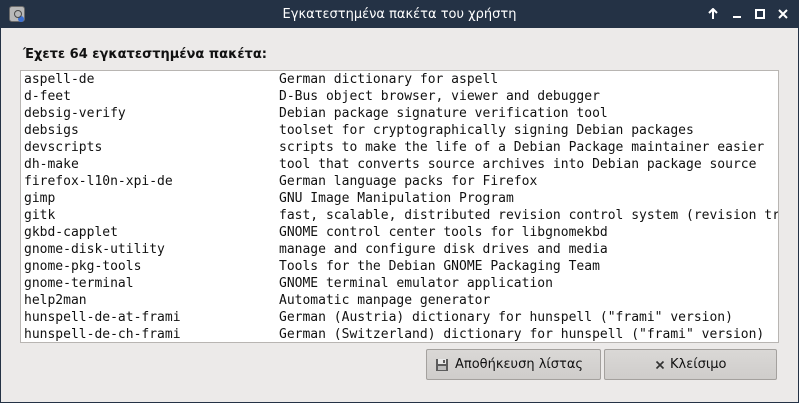  I want to click on list-item: aspell-de German dictionary for aspell, so click(399, 79).